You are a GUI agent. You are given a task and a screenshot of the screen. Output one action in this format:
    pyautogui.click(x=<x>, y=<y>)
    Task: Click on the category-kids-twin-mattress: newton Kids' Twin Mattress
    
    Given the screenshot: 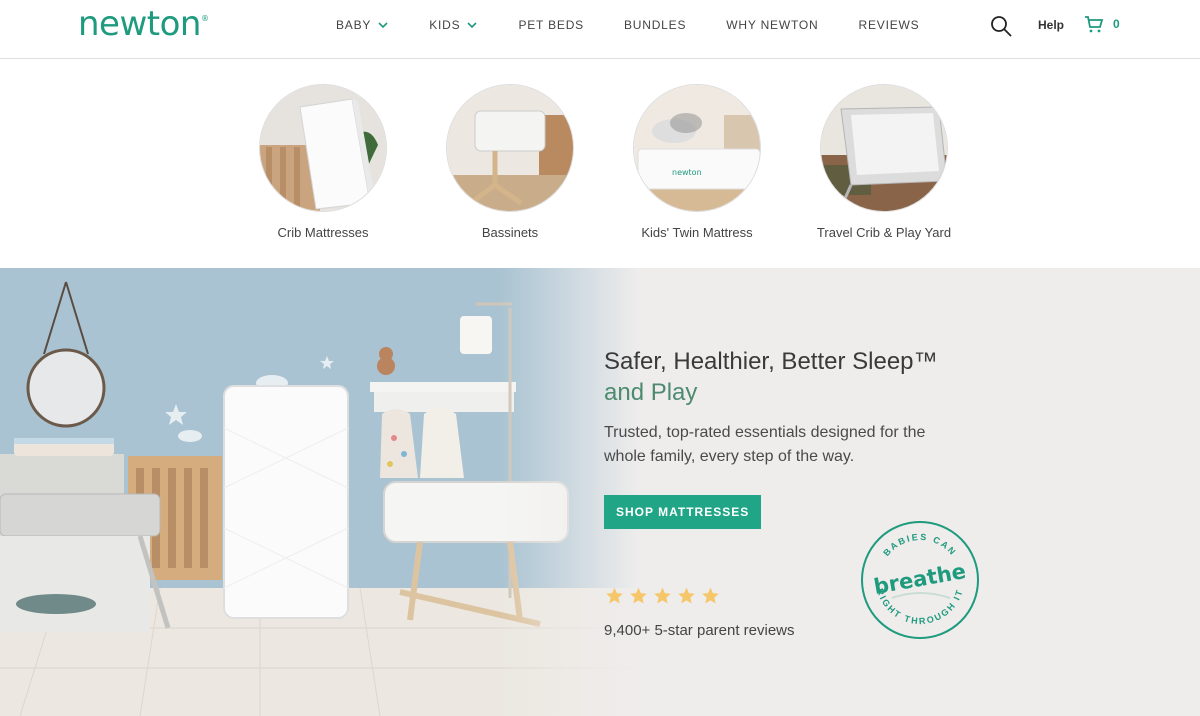 What is the action you would take?
    pyautogui.click(x=697, y=162)
    